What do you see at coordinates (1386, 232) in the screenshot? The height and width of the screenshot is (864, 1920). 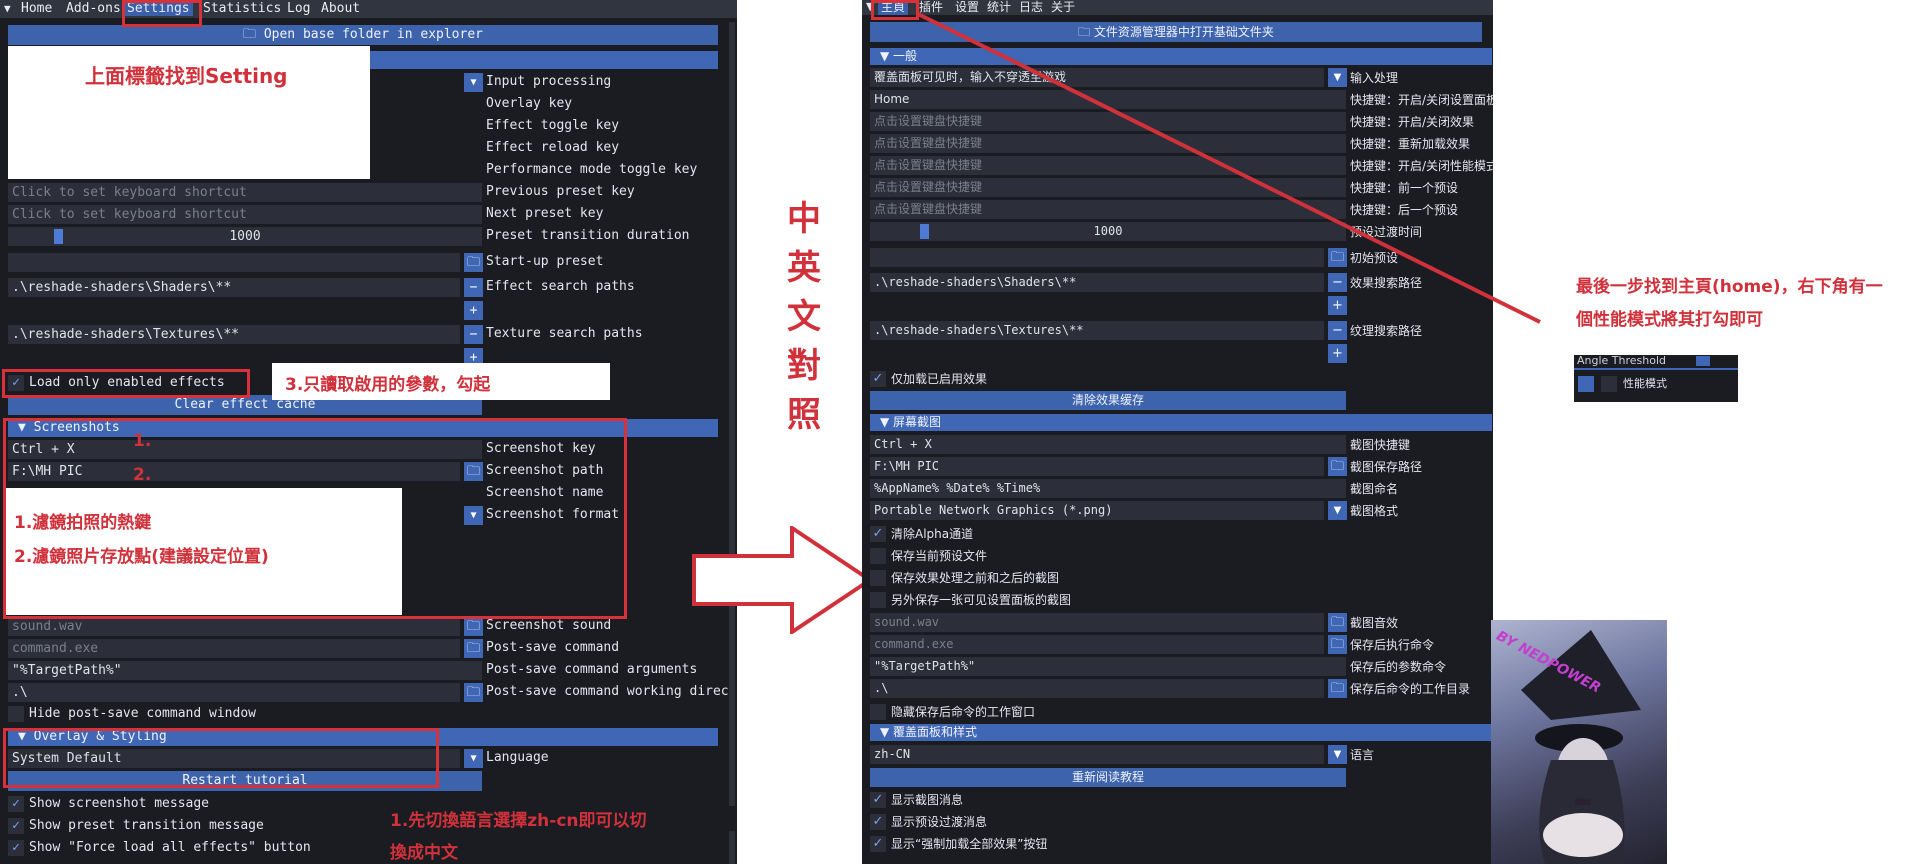 I see `transition-label-zh: 预设过渡时间` at bounding box center [1386, 232].